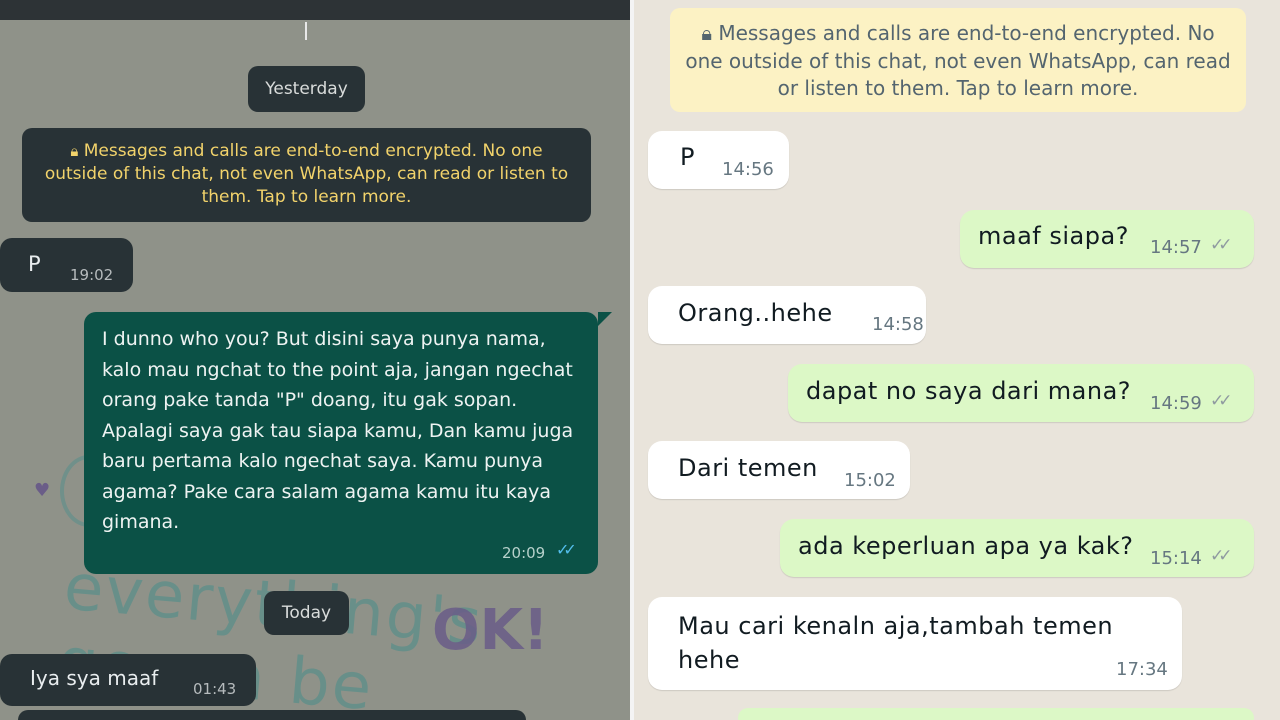 Image resolution: width=1280 pixels, height=720 pixels. I want to click on message-incoming: Orang..hehe 14:58, so click(787, 315).